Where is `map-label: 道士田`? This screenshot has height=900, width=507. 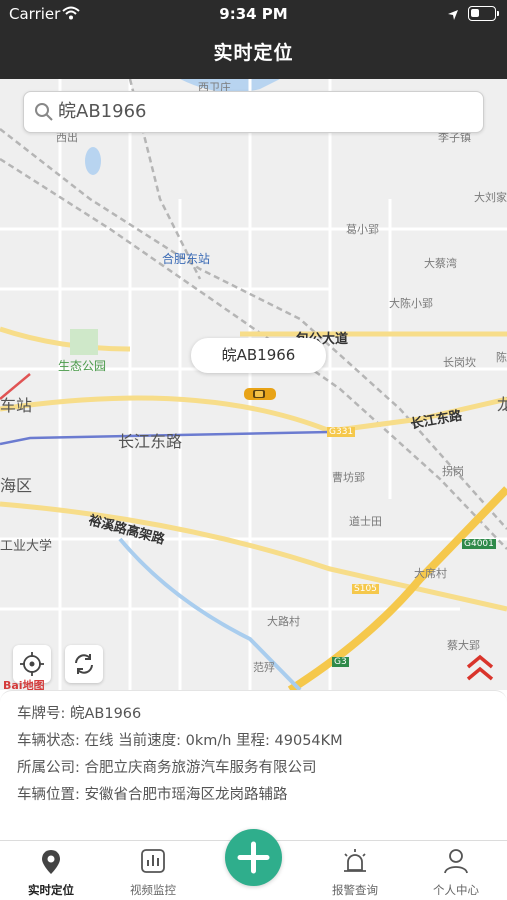
map-label: 道士田 is located at coordinates (365, 521).